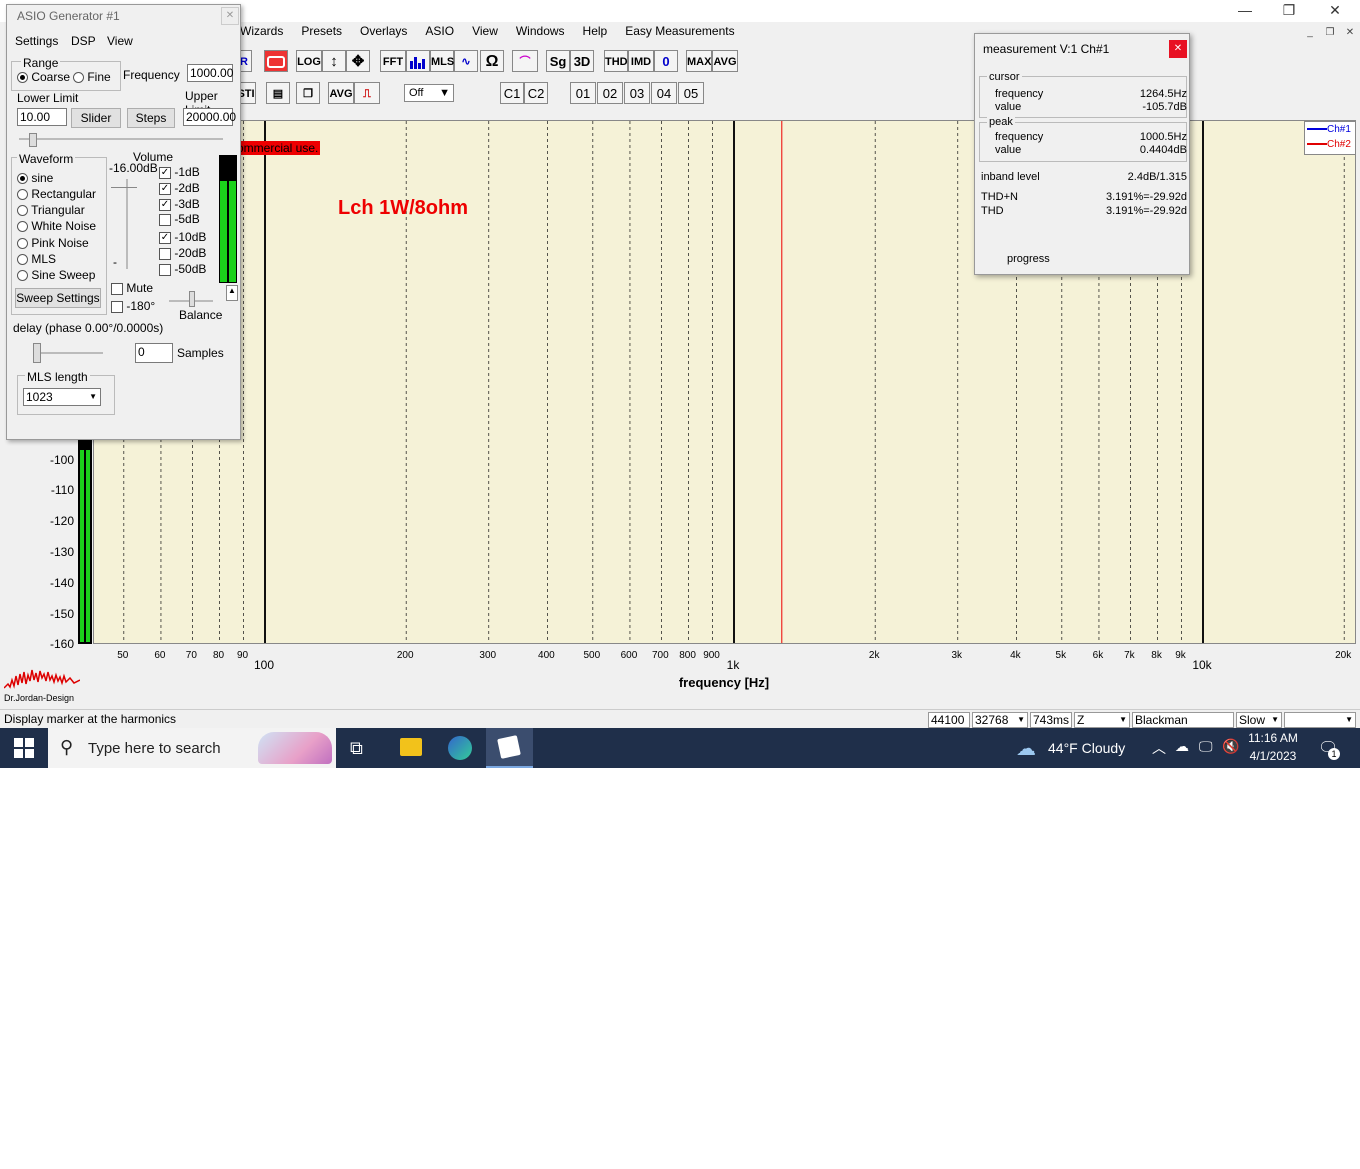 The height and width of the screenshot is (1169, 1360). Describe the element at coordinates (666, 61) in the screenshot. I see `tool-zero-button: 0` at that location.